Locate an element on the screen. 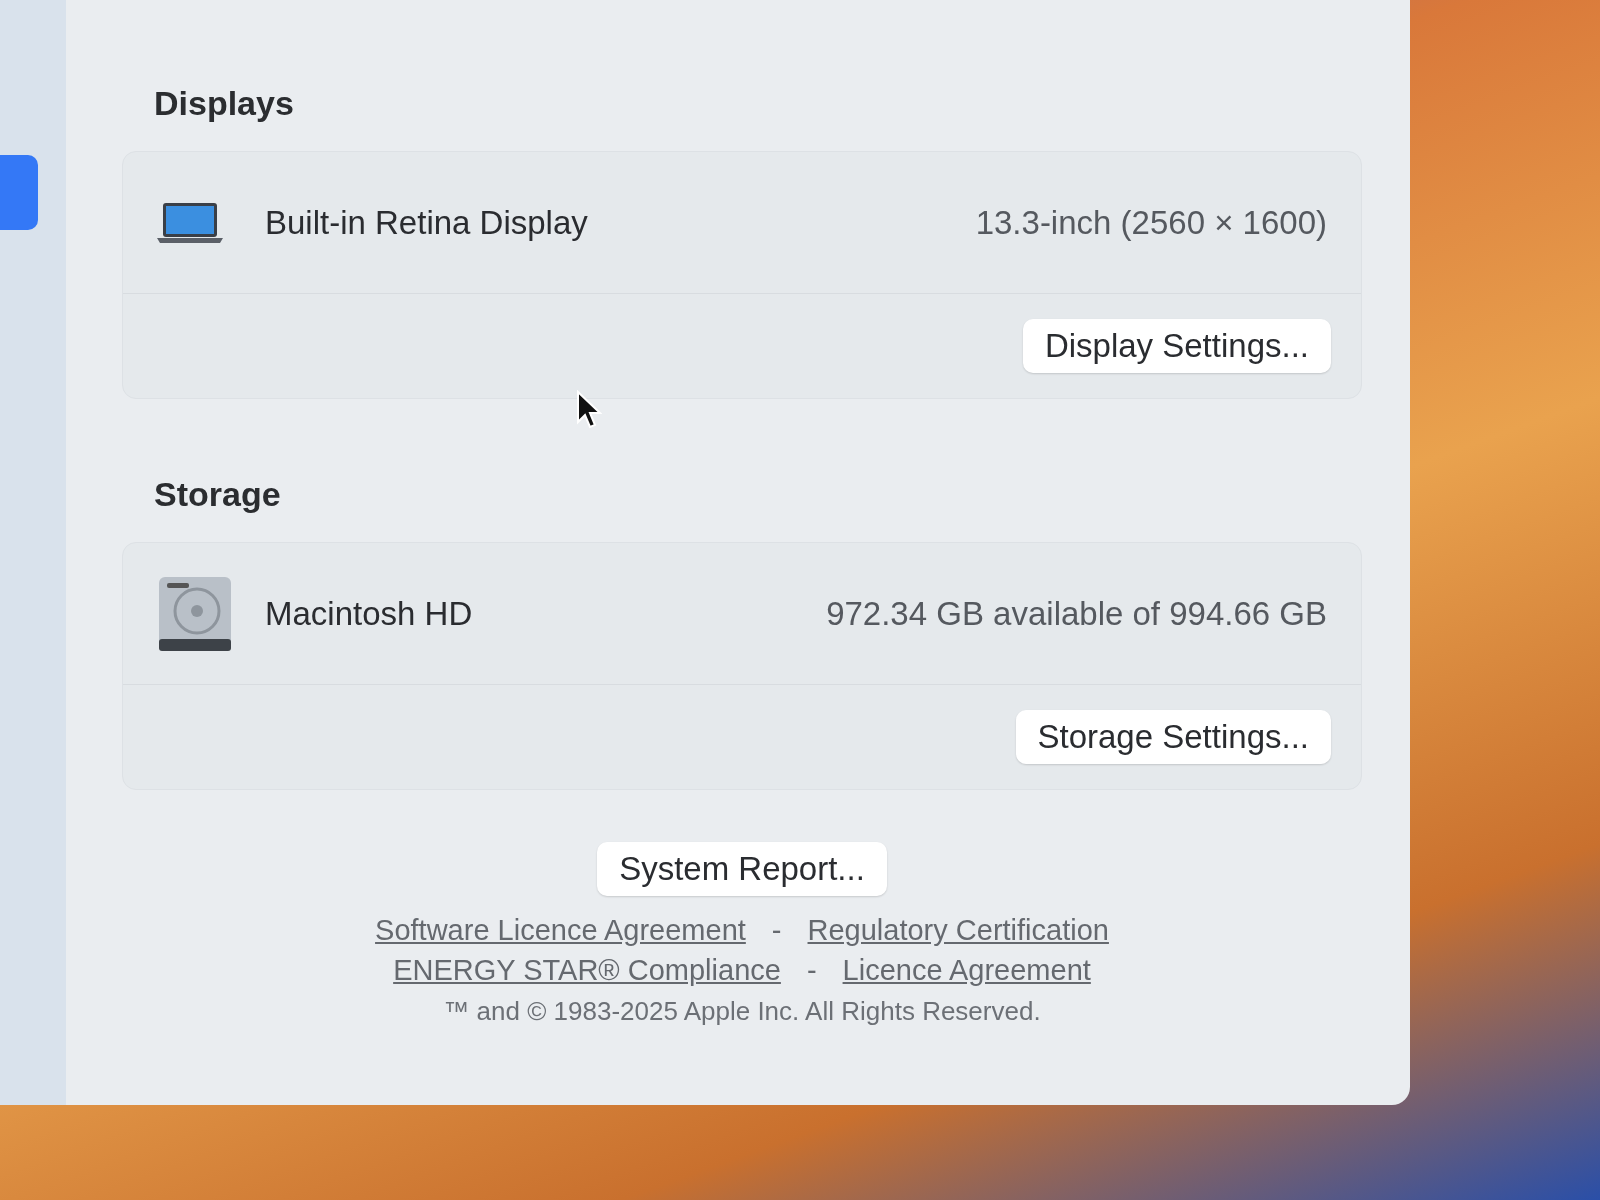 Image resolution: width=1600 pixels, height=1200 pixels. laptop-icon is located at coordinates (190, 222).